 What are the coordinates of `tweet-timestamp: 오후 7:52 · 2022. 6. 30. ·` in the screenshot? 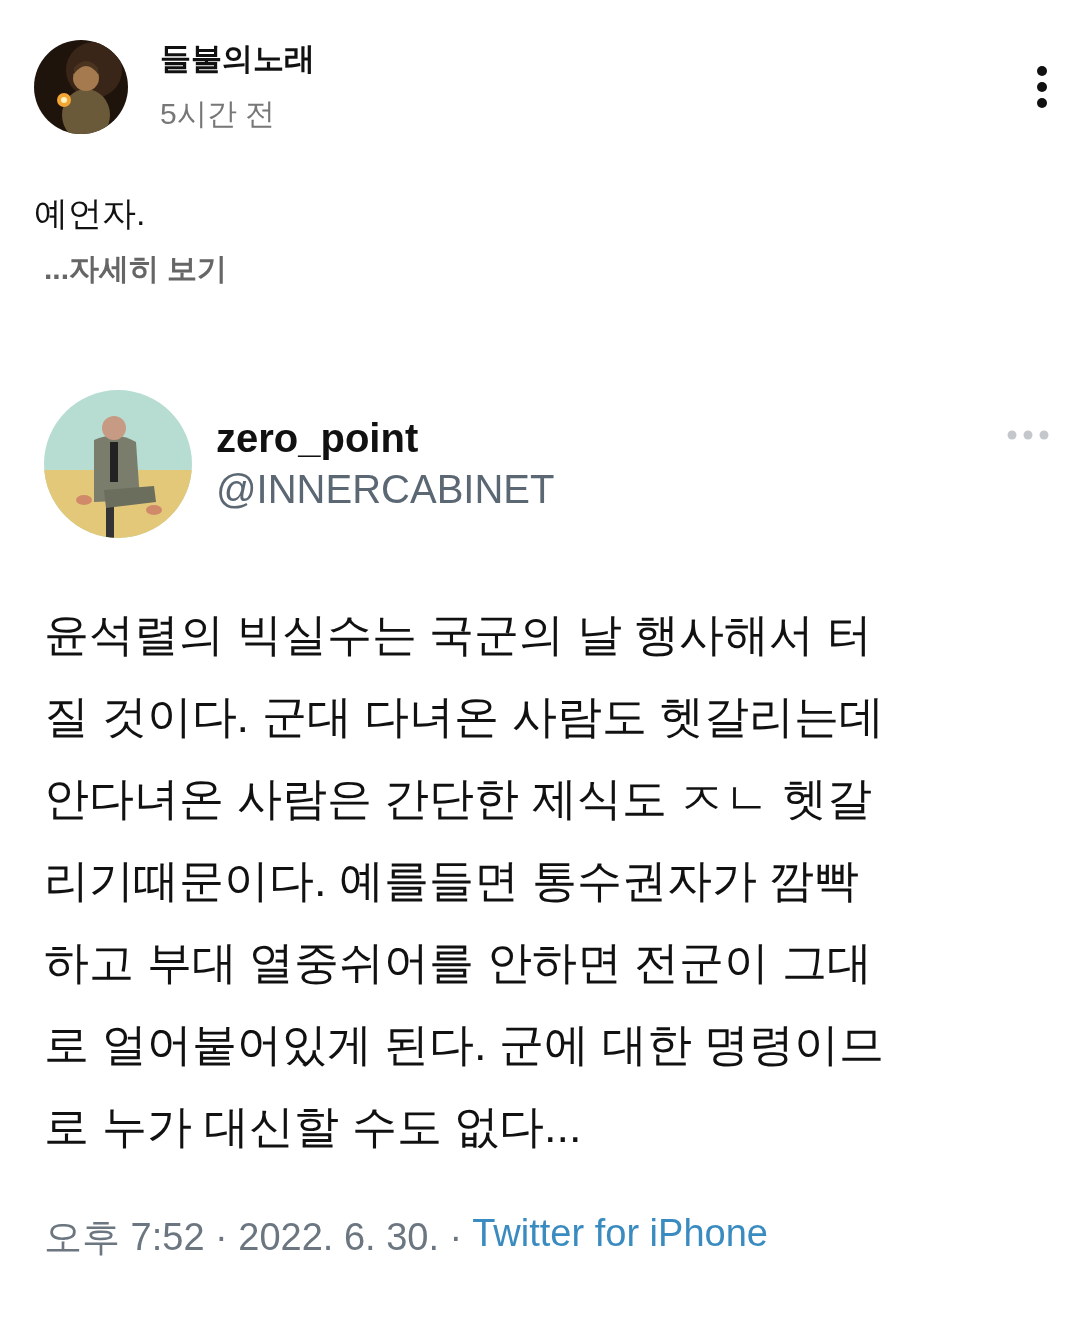 It's located at (253, 1237).